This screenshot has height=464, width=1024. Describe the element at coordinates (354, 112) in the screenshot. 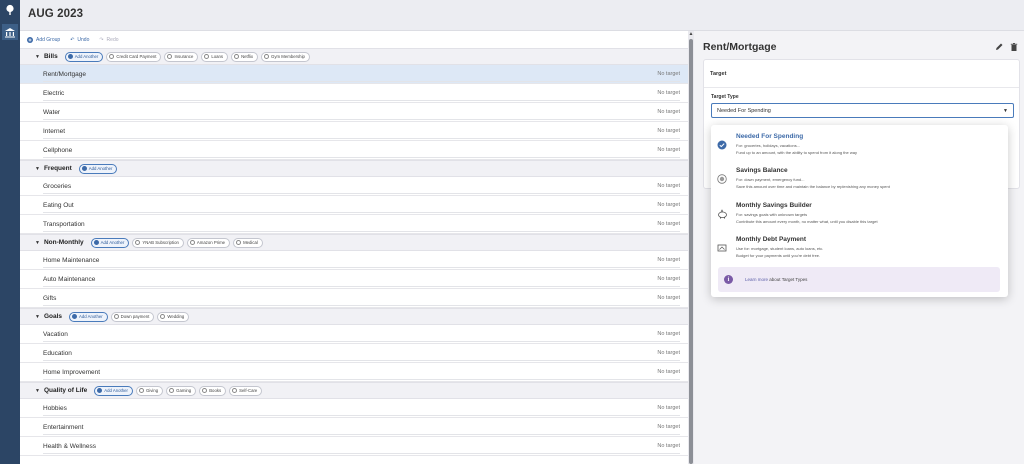

I see `category-row: Water No target` at that location.